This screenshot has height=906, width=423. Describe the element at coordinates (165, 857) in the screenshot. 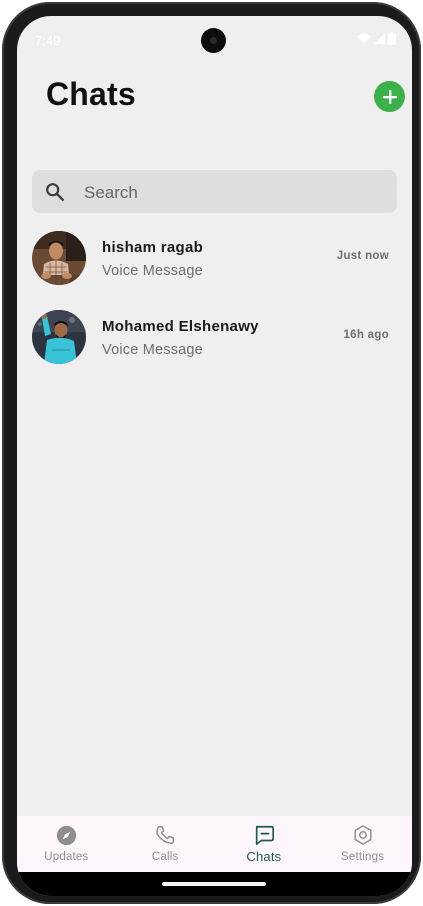

I see `tab-label: Calls` at that location.